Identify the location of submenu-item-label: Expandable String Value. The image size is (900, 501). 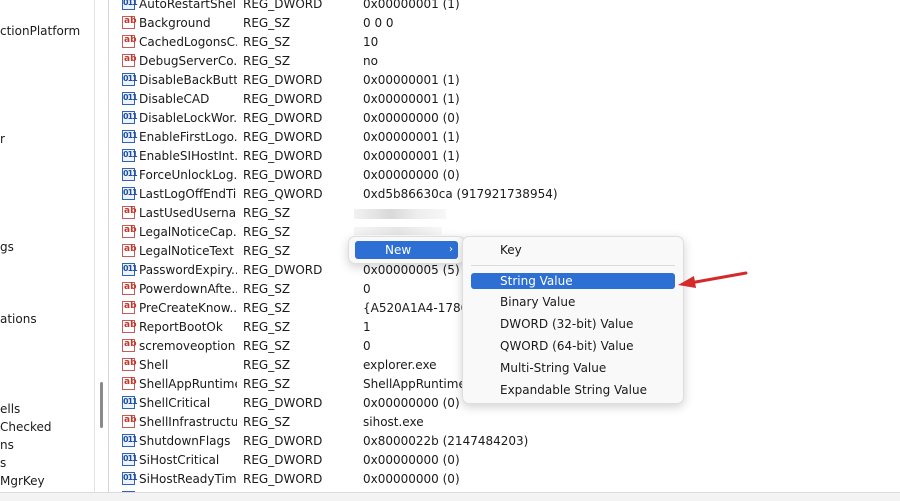
(573, 390).